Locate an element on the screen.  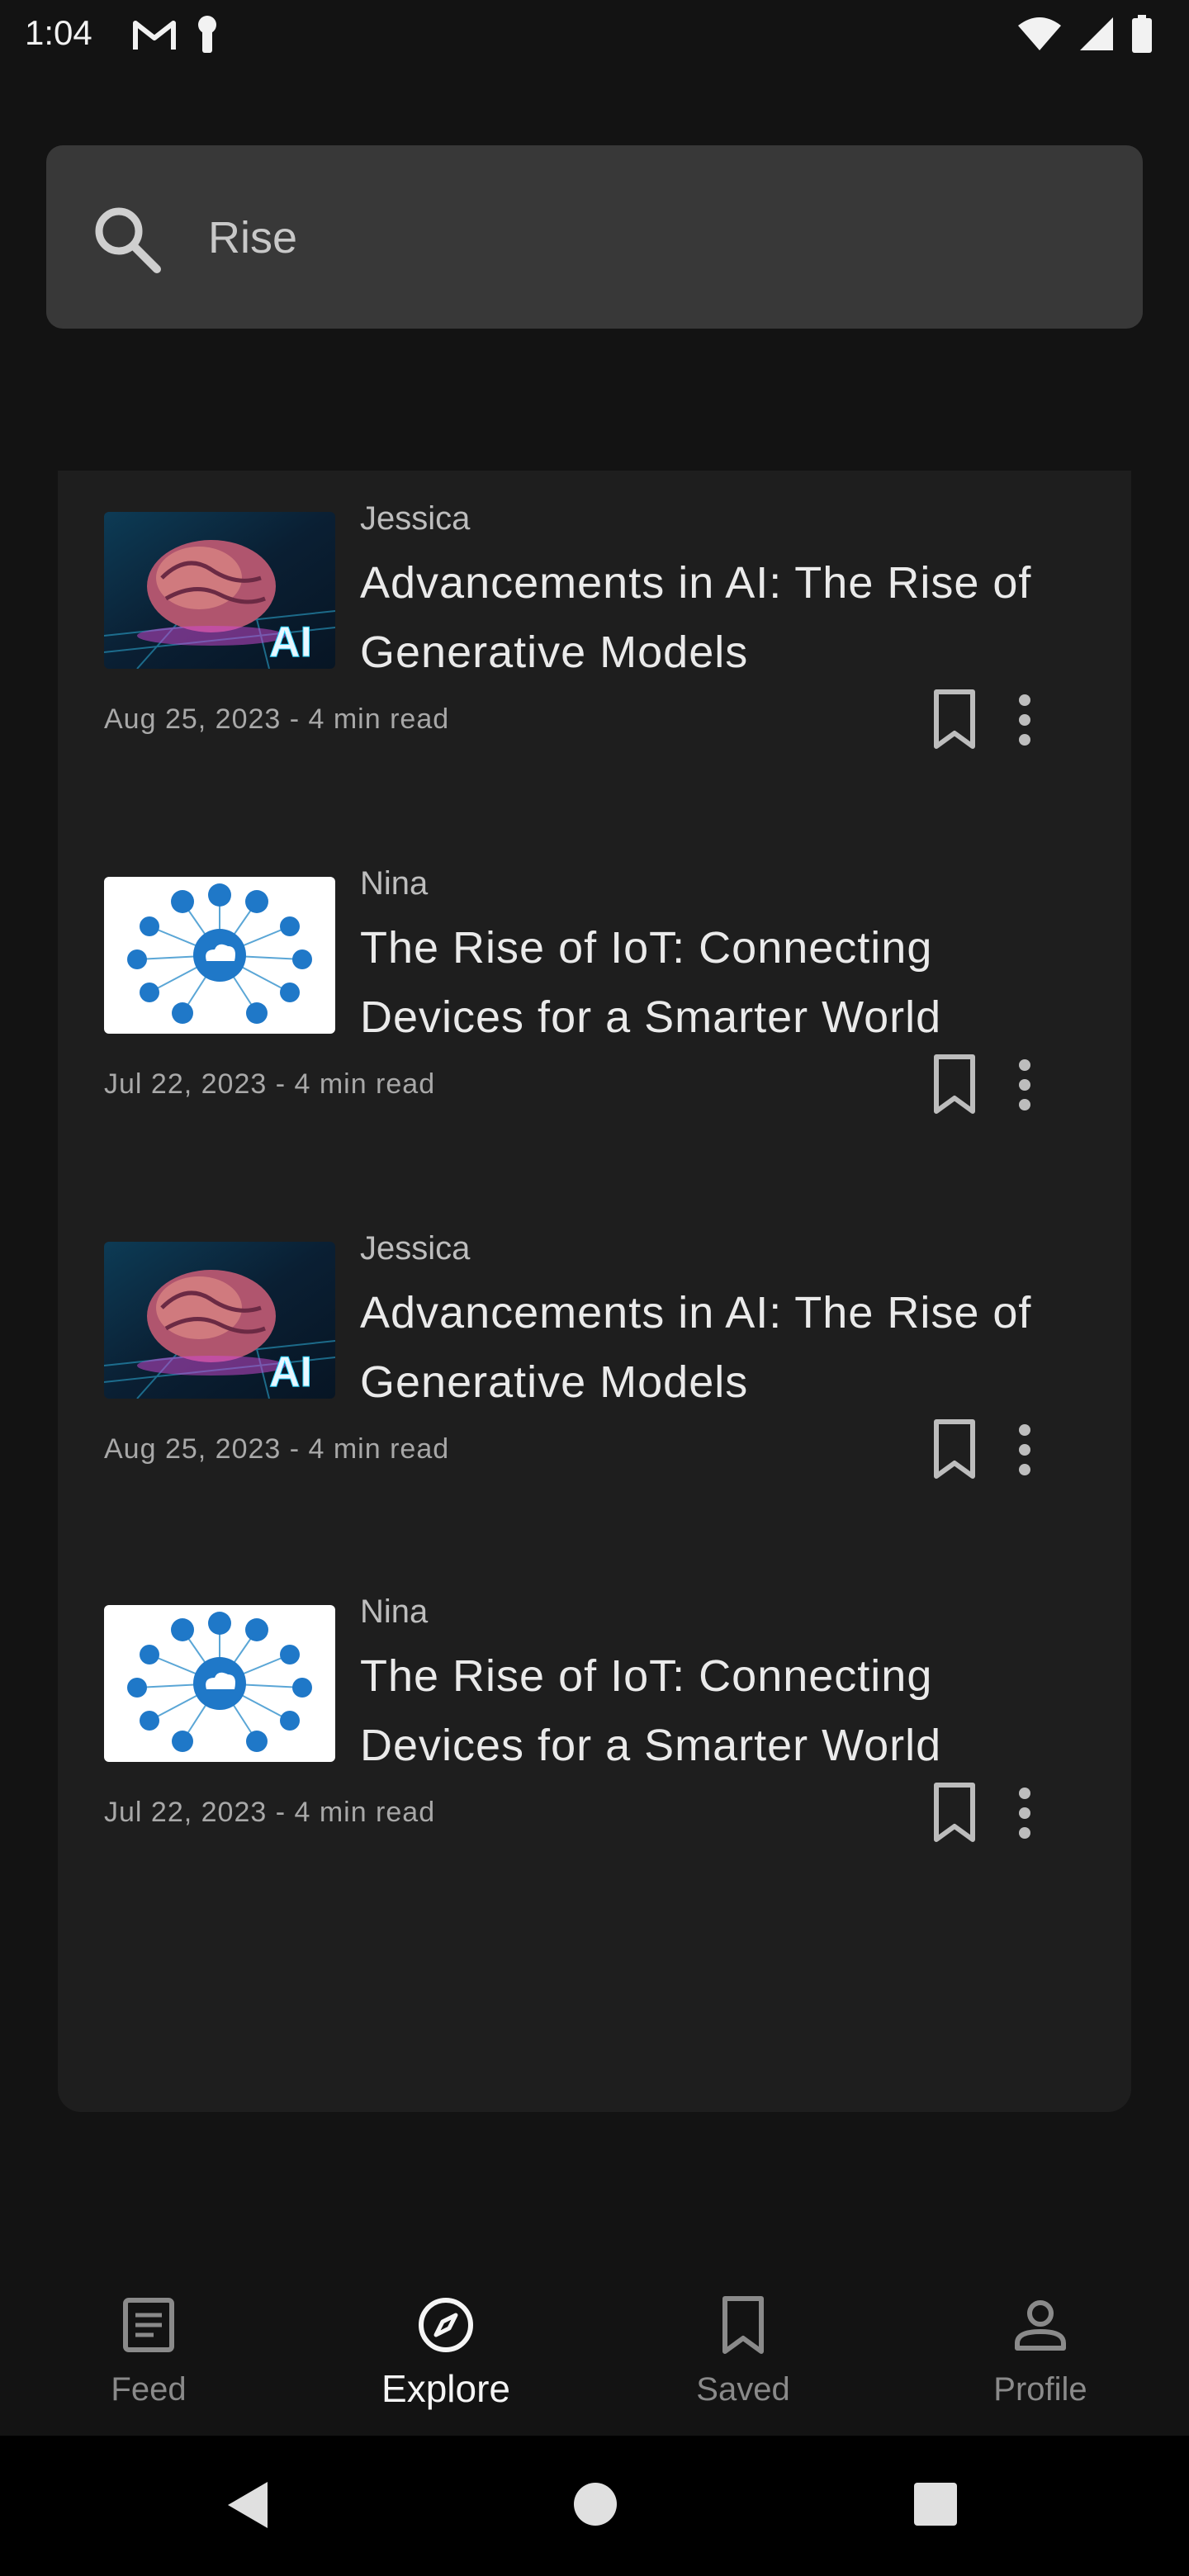
status-time: 1:04 is located at coordinates (58, 32).